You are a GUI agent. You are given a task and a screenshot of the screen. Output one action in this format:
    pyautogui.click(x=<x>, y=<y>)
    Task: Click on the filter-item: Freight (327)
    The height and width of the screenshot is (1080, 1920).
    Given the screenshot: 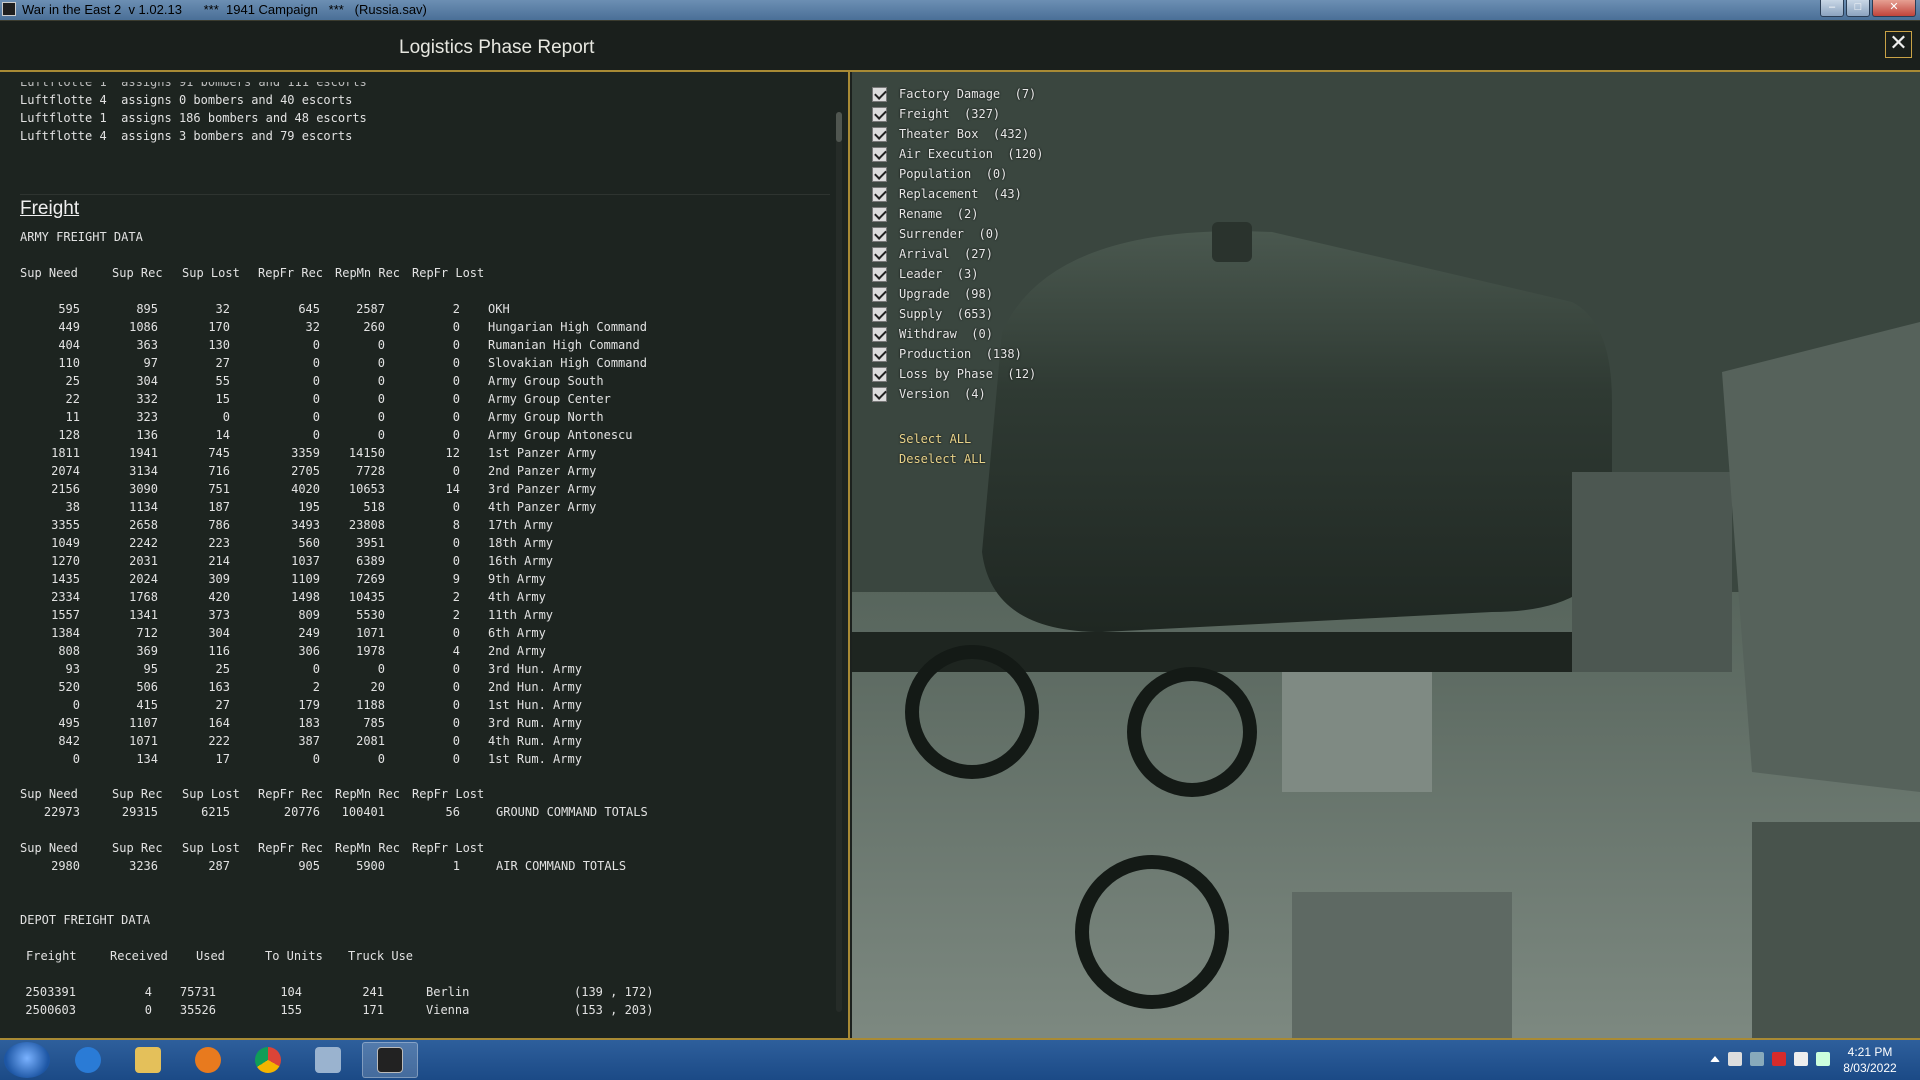 What is the action you would take?
    pyautogui.click(x=958, y=114)
    